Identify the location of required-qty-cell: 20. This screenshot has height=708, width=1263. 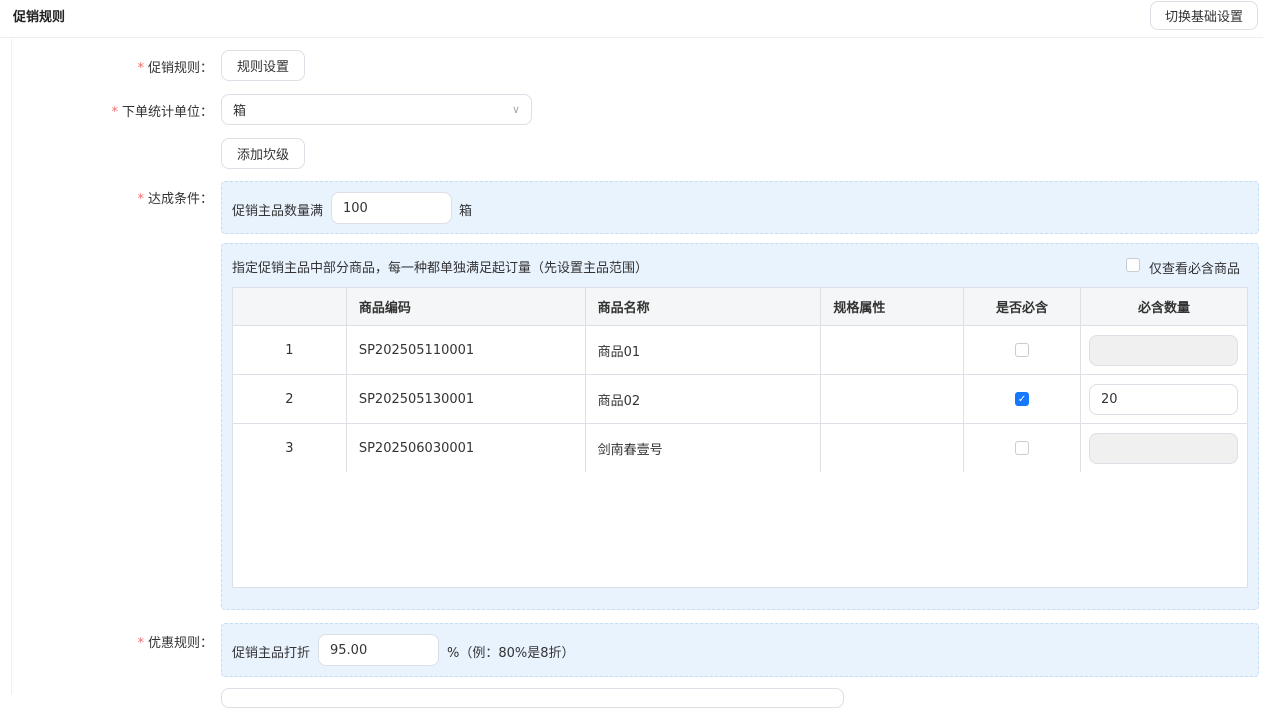
(1164, 399).